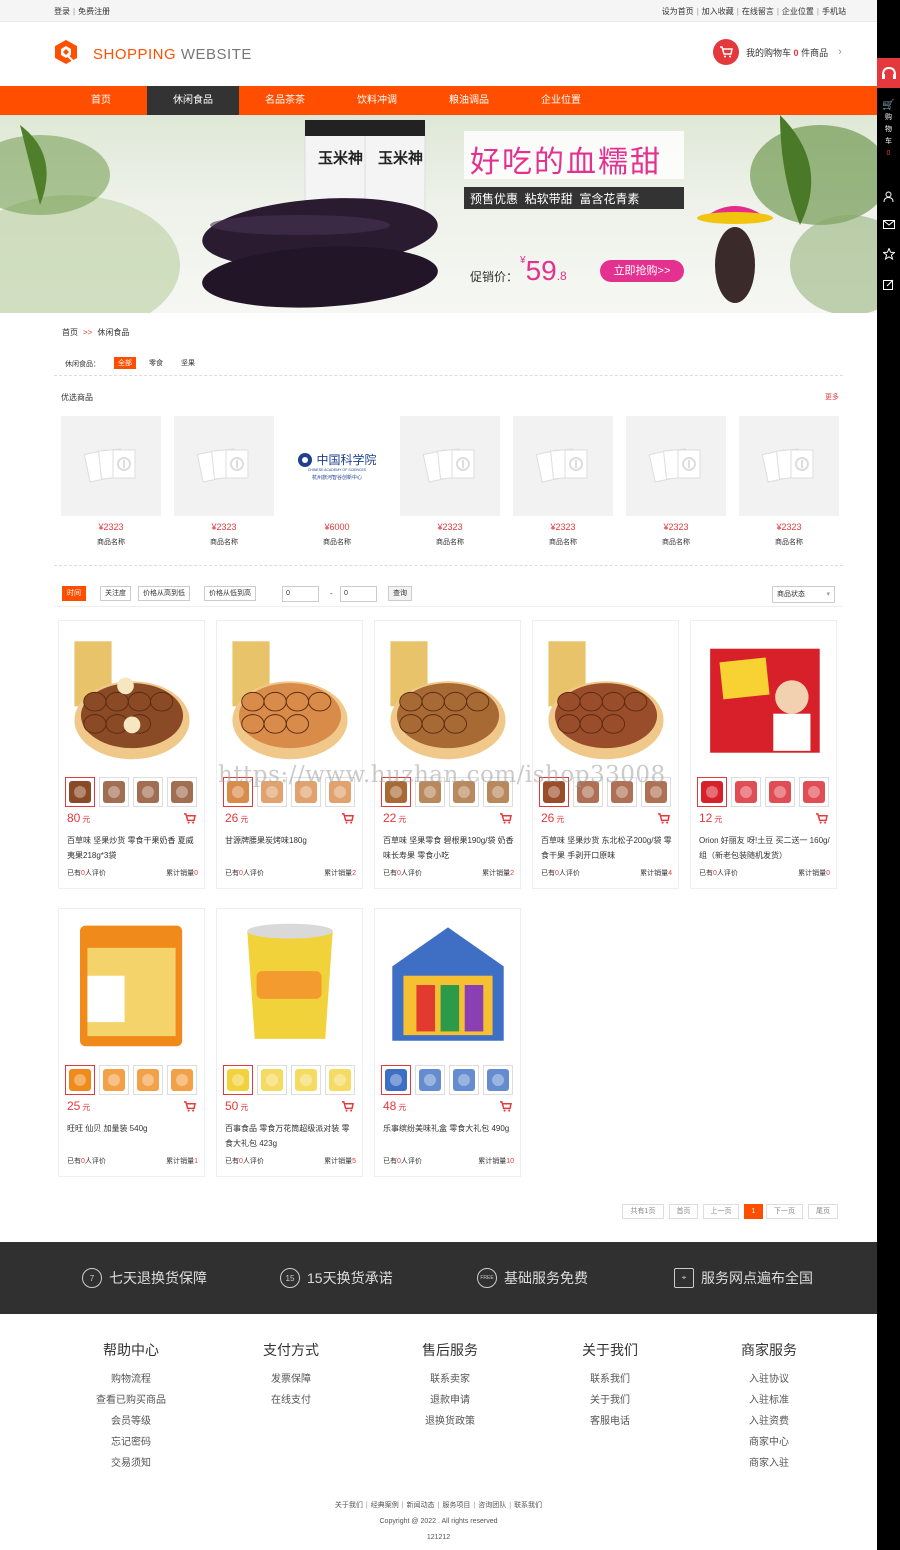 The image size is (900, 1550). What do you see at coordinates (718, 11) in the screenshot?
I see `add-favorite-link: 加入收藏` at bounding box center [718, 11].